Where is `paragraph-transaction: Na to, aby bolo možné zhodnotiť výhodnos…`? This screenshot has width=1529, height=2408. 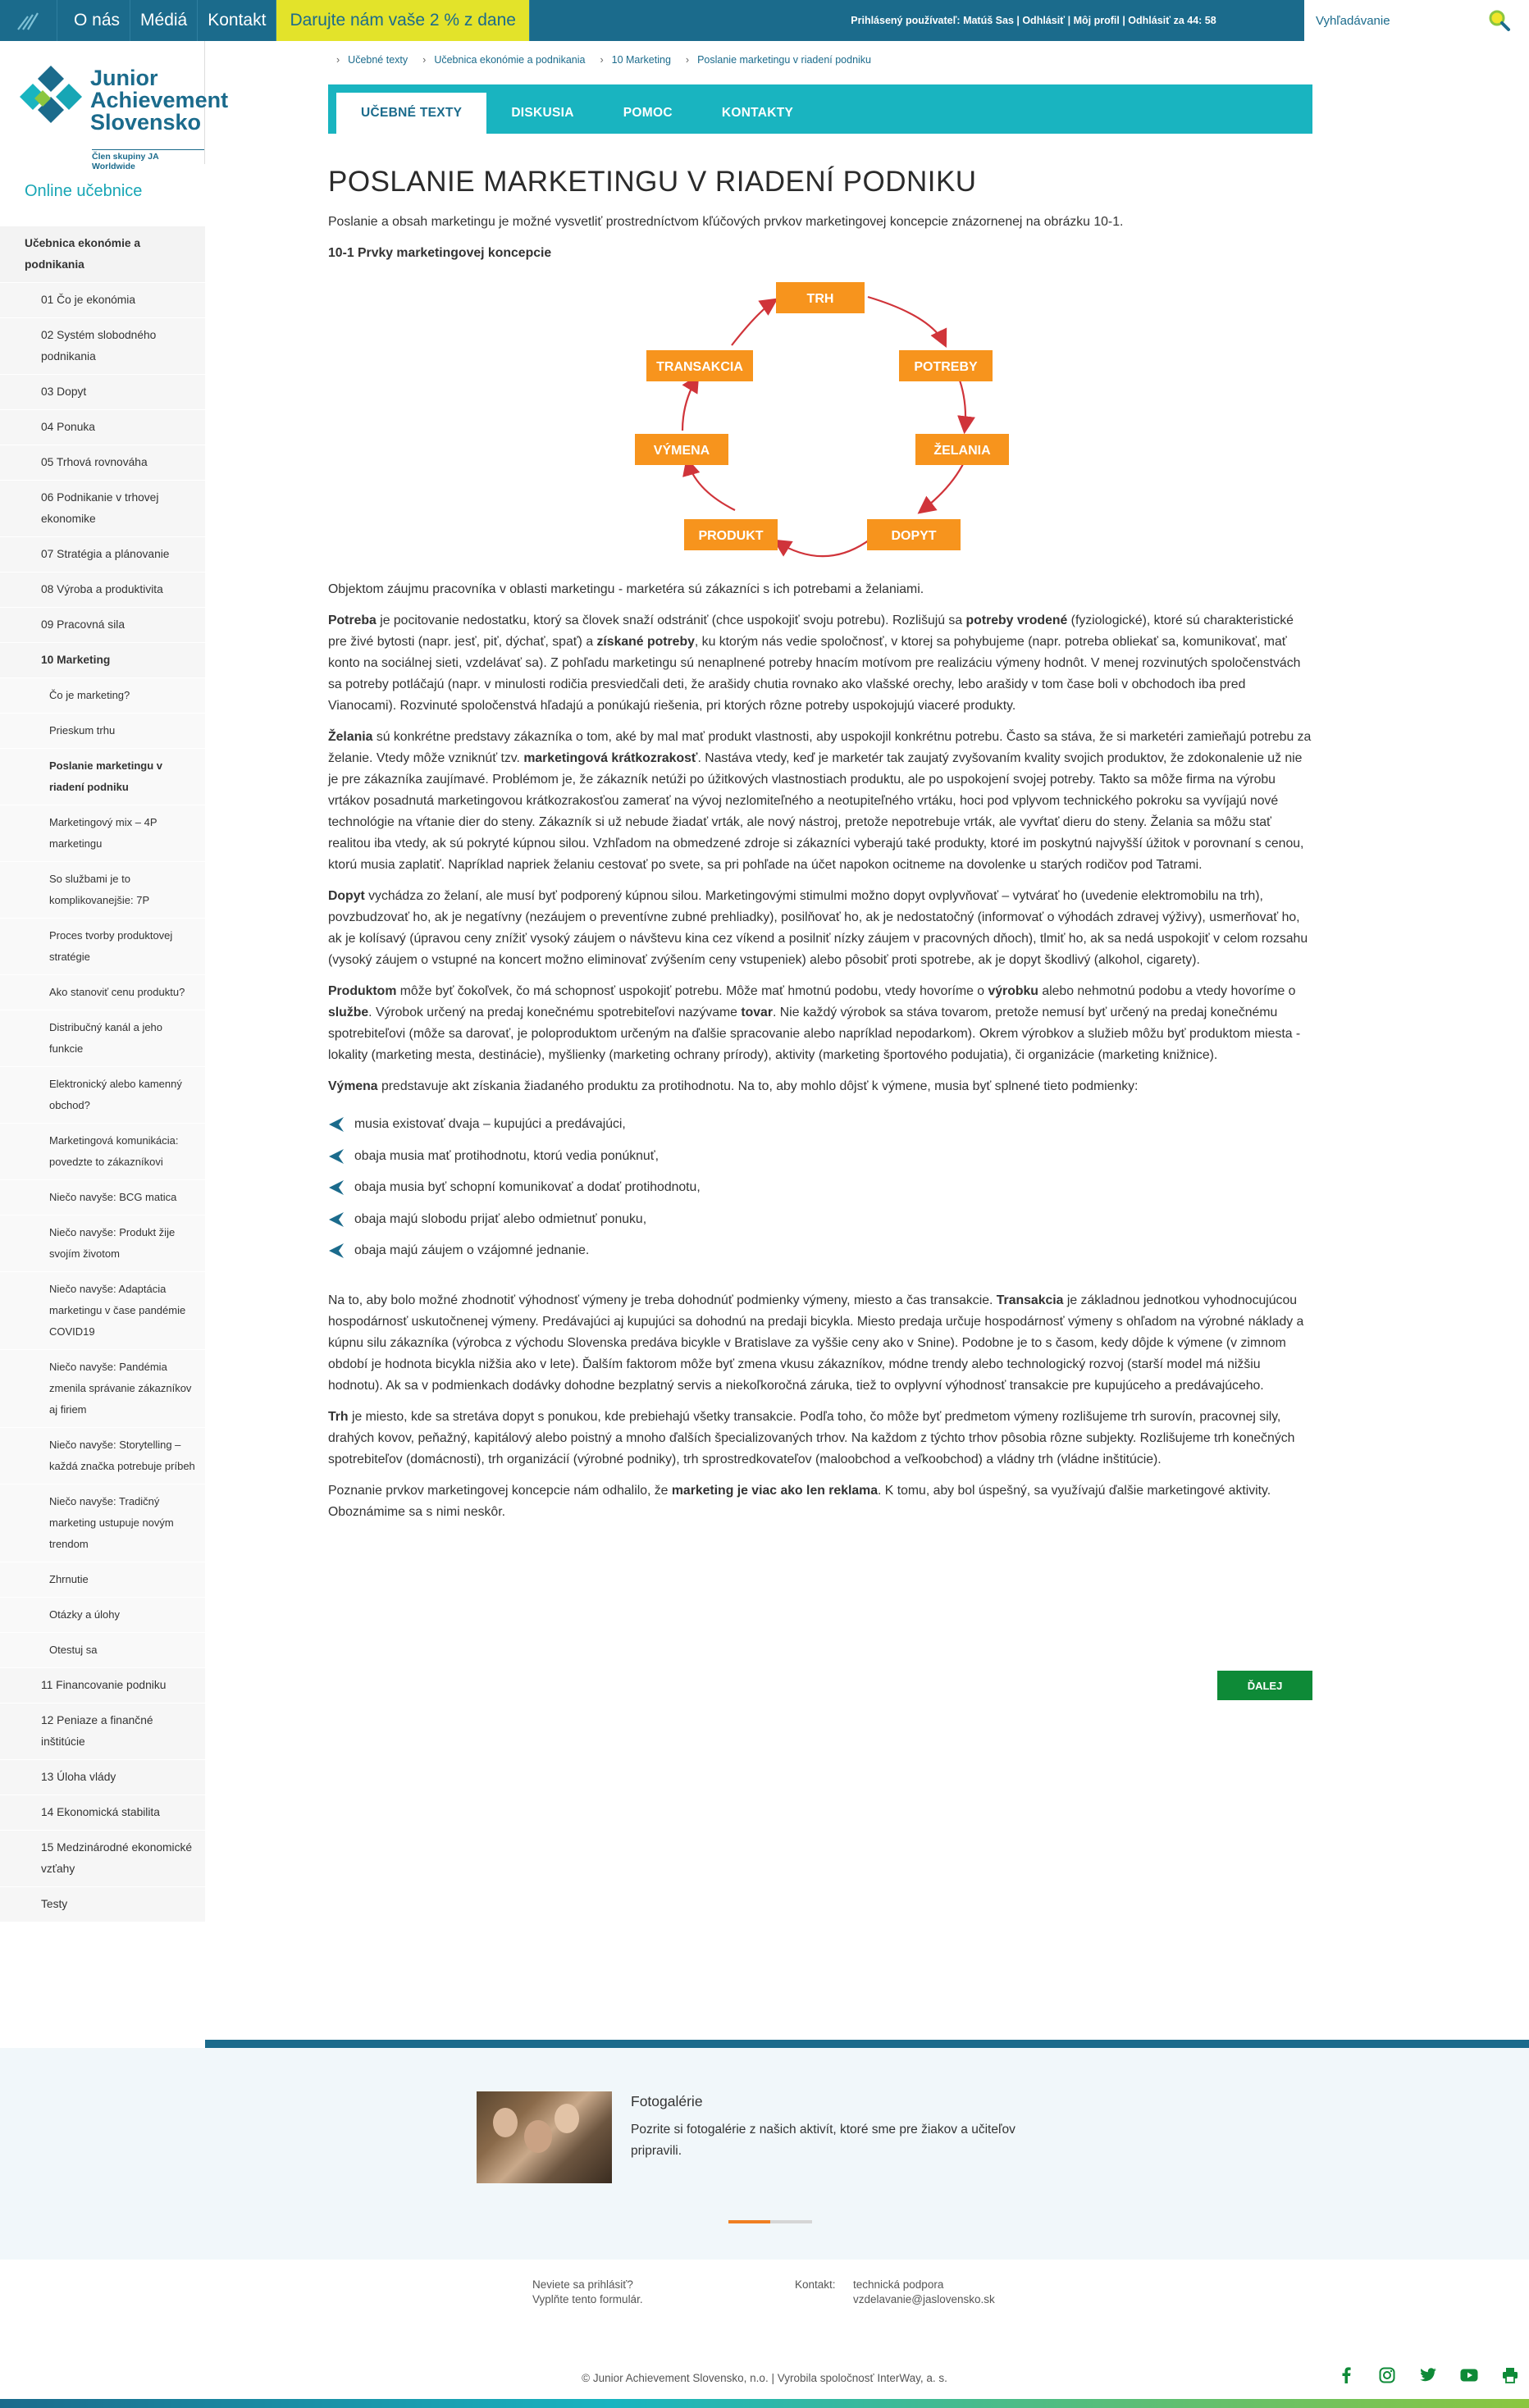 paragraph-transaction: Na to, aby bolo možné zhodnotiť výhodnos… is located at coordinates (816, 1343).